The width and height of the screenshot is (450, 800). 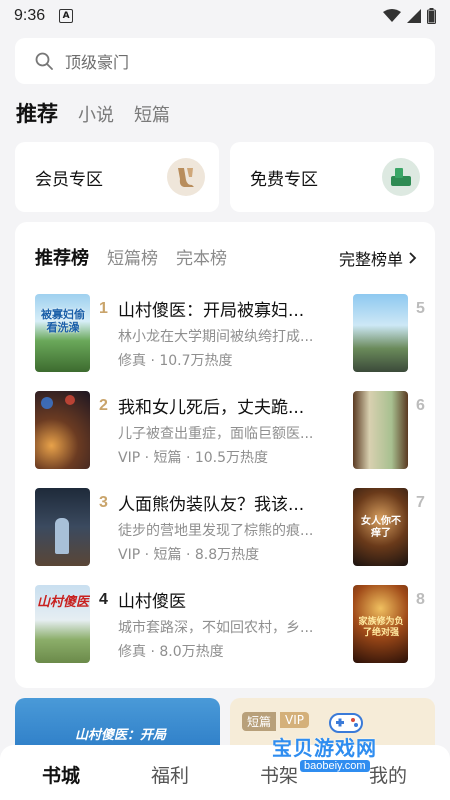 I want to click on ranking-tabs: 推荐榜 短篇榜 完本榜, so click(x=131, y=257).